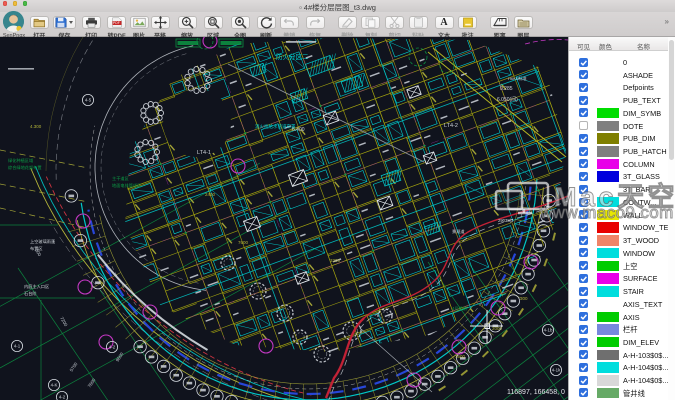 This screenshot has height=400, width=675. Describe the element at coordinates (292, 56) in the screenshot. I see `svg-text: 防火分区二` at that location.